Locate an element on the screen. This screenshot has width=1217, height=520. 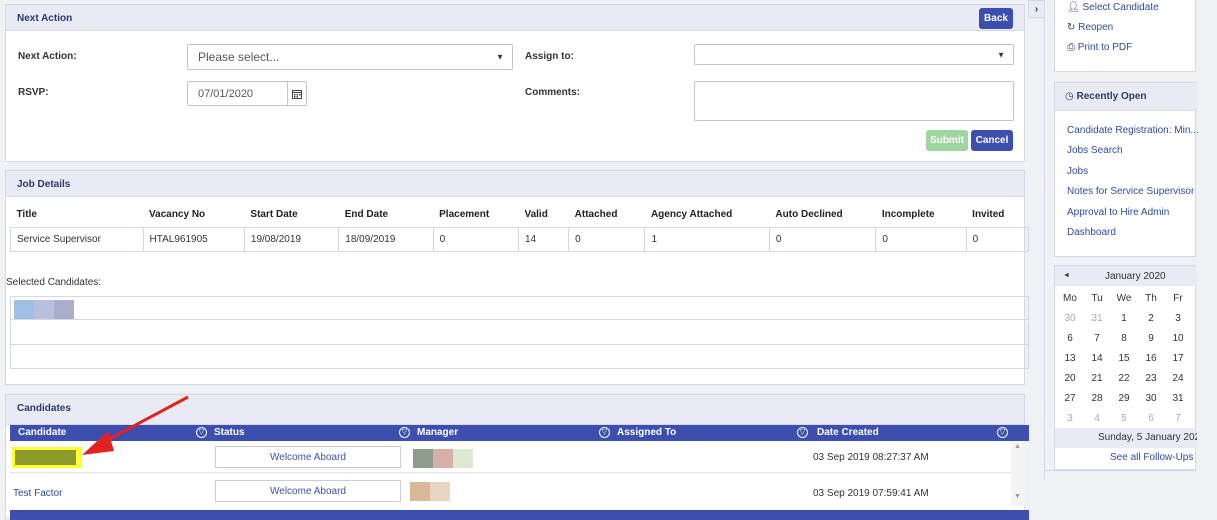
calendar-day: 4 is located at coordinates (1097, 418).